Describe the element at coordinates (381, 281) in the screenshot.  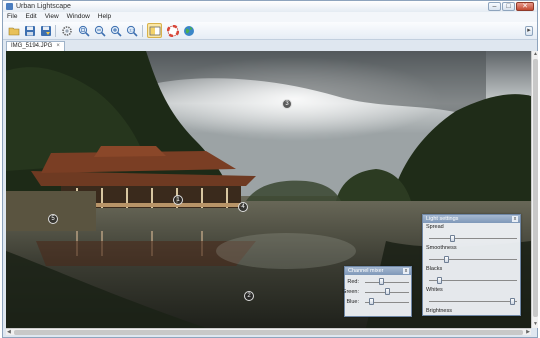
I see `red-slider-handle` at that location.